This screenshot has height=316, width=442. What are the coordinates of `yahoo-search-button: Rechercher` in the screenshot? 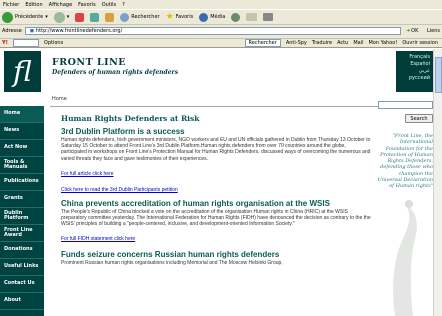 It's located at (262, 43).